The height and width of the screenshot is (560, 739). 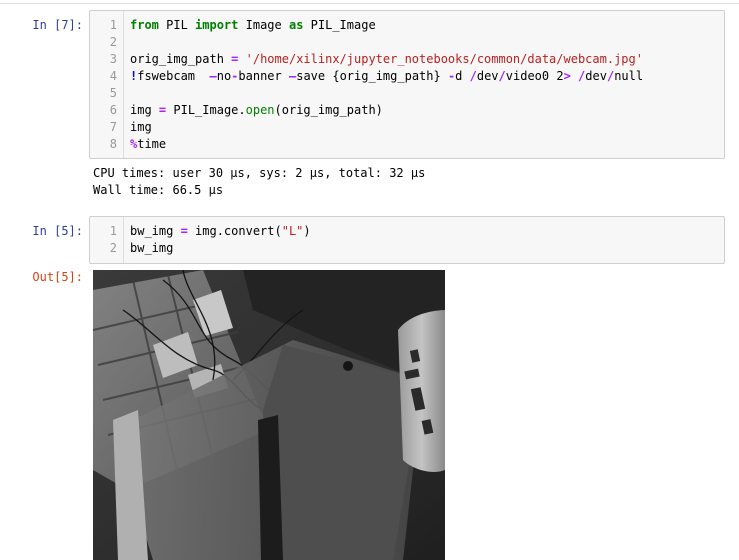 I want to click on code-token: time, so click(x=152, y=144).